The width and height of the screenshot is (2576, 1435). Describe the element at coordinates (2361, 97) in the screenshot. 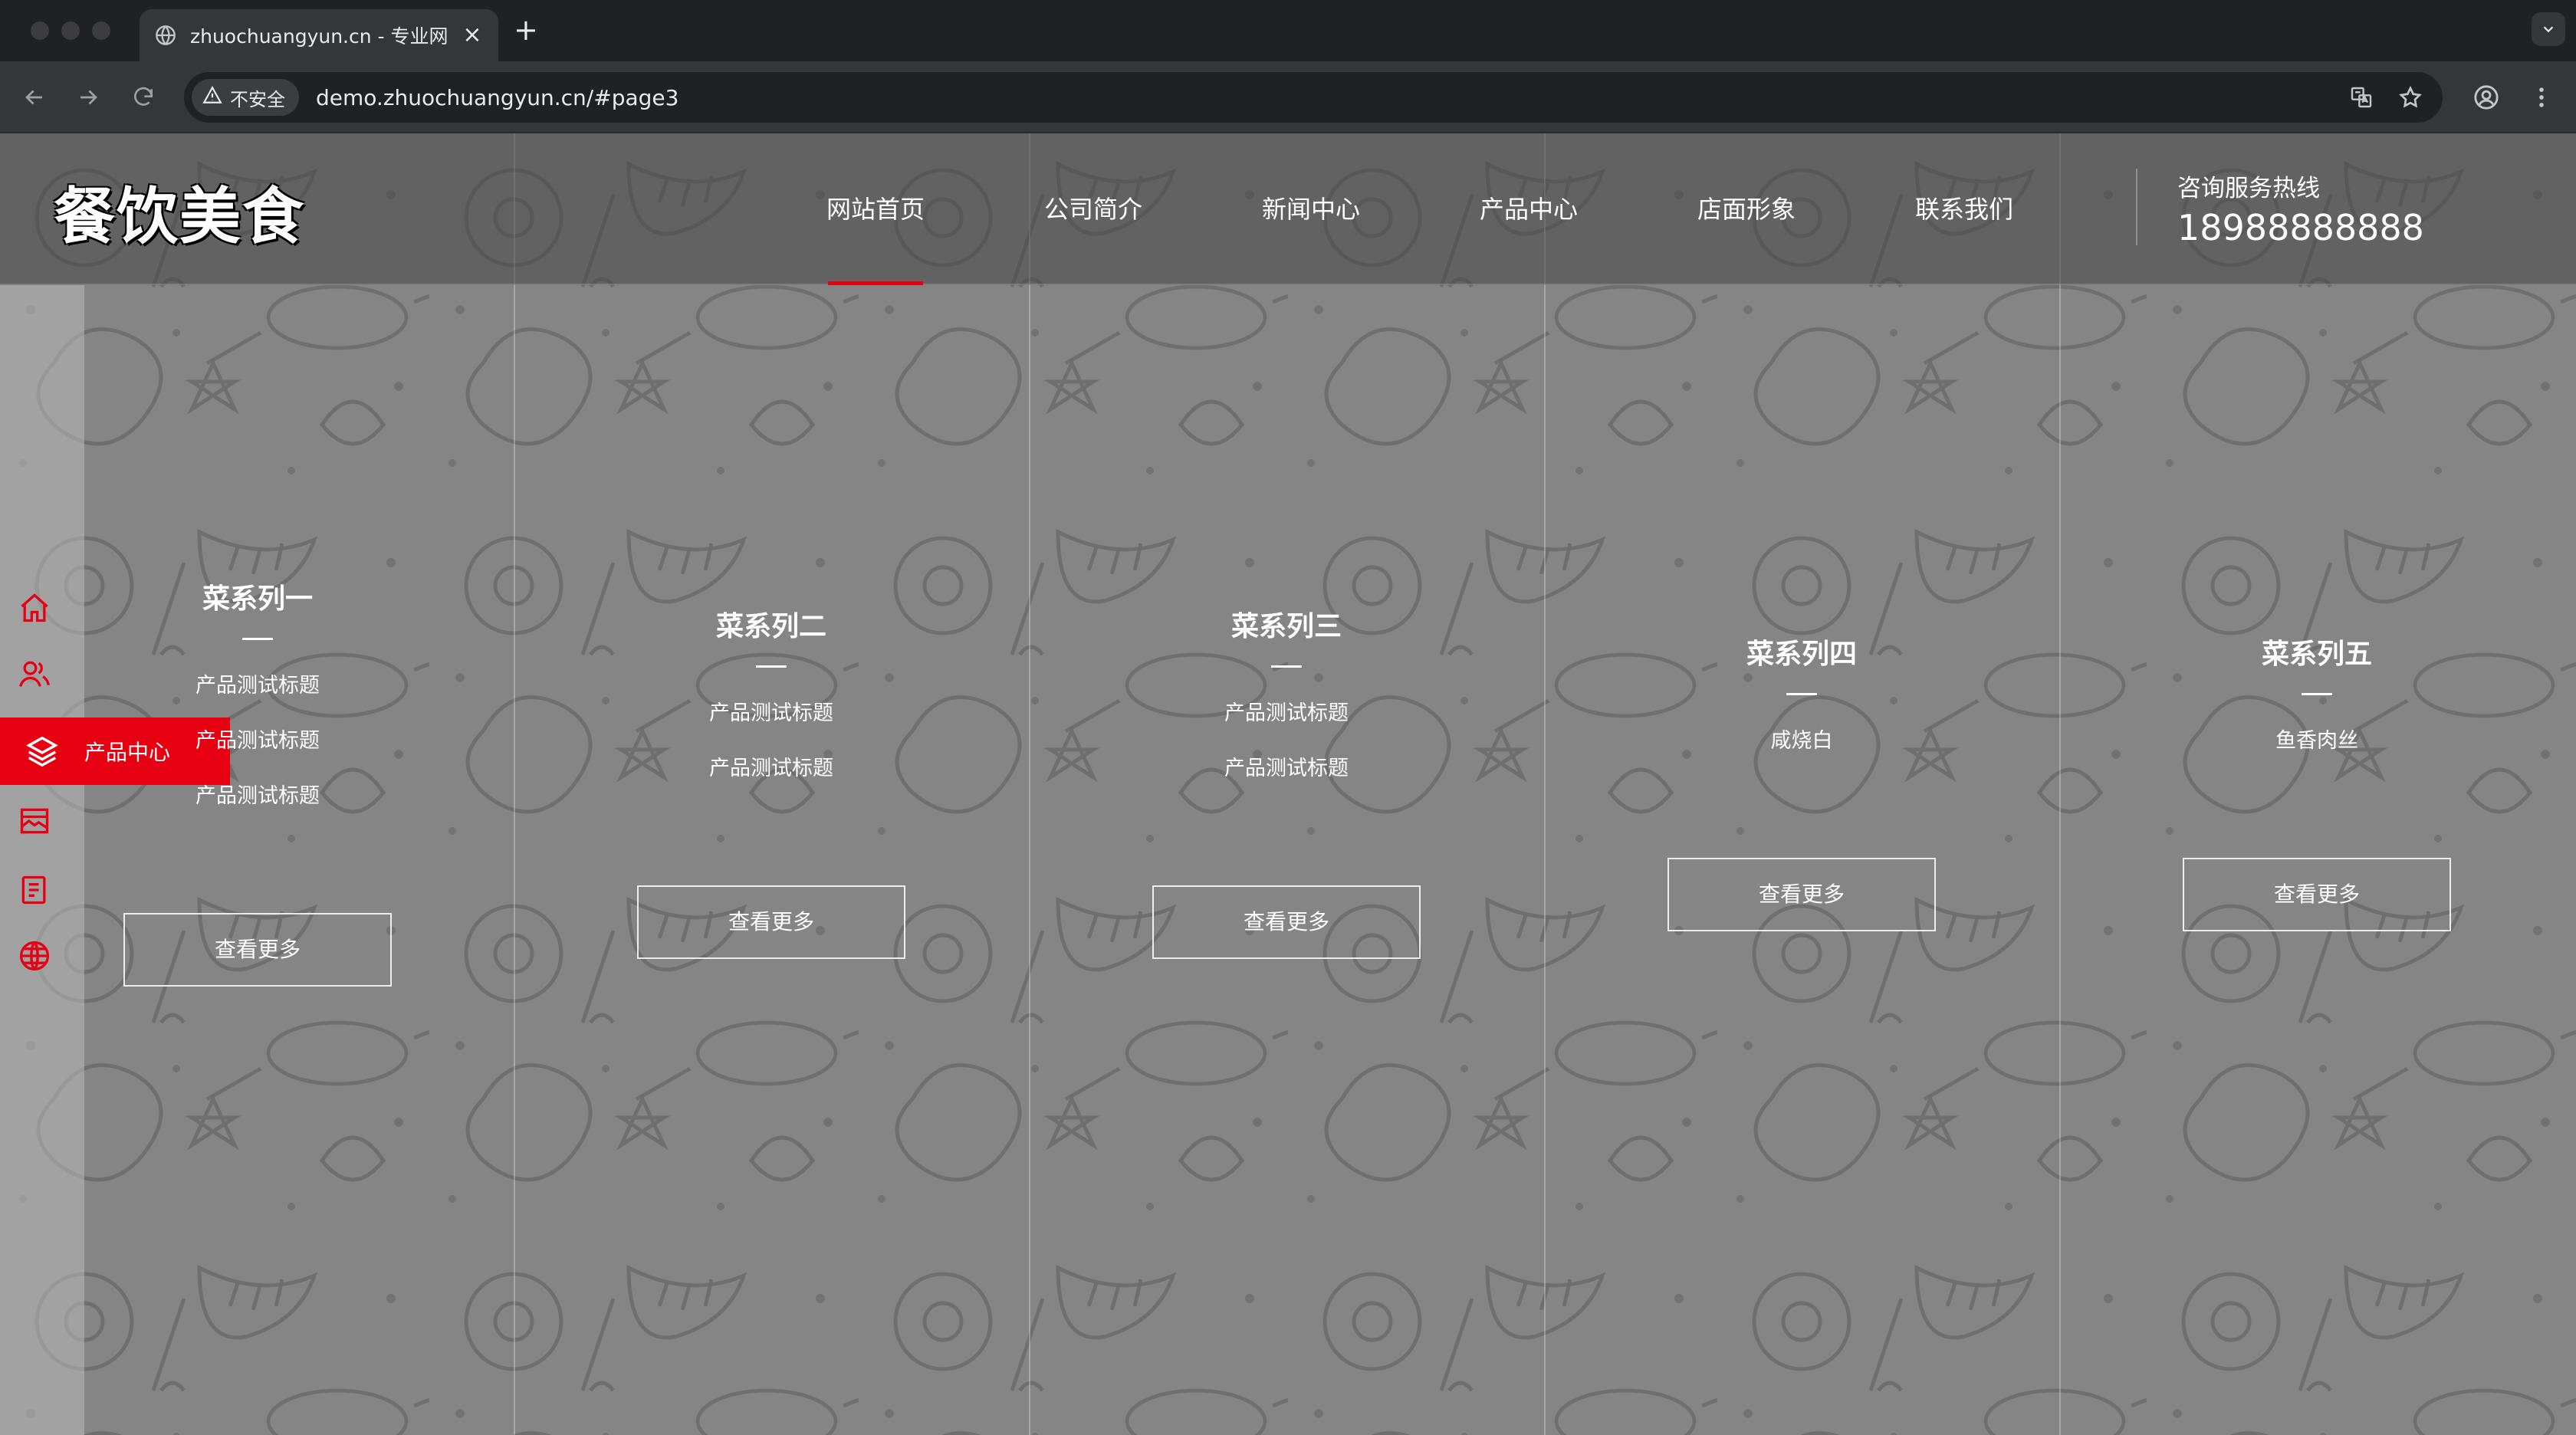

I see `translate-icon` at that location.